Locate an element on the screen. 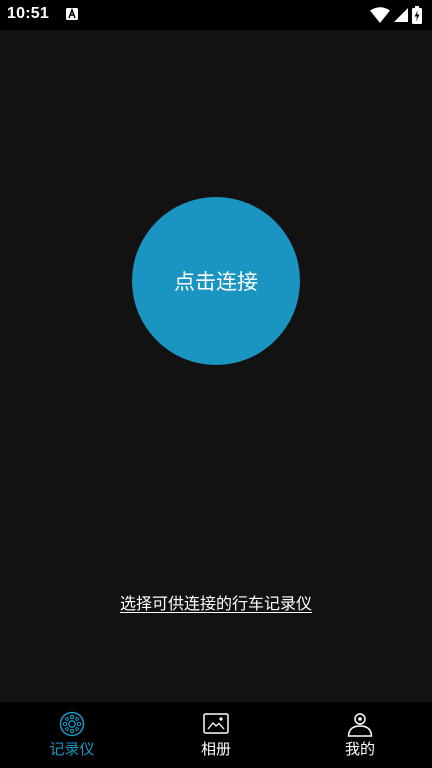 This screenshot has height=768, width=432. nav-item-profile: 我的 is located at coordinates (360, 735).